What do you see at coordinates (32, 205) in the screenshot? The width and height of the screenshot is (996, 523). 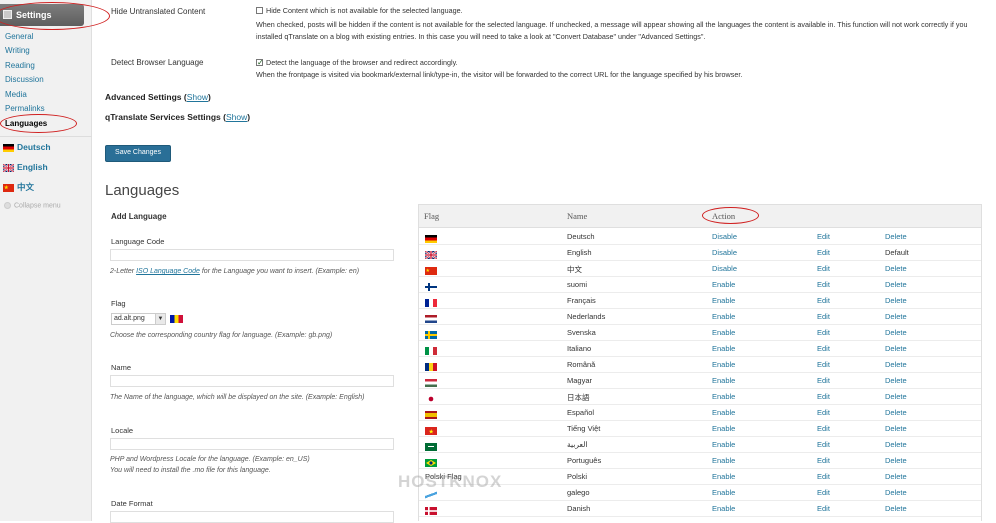 I see `collapse-menu: Collapse menu` at bounding box center [32, 205].